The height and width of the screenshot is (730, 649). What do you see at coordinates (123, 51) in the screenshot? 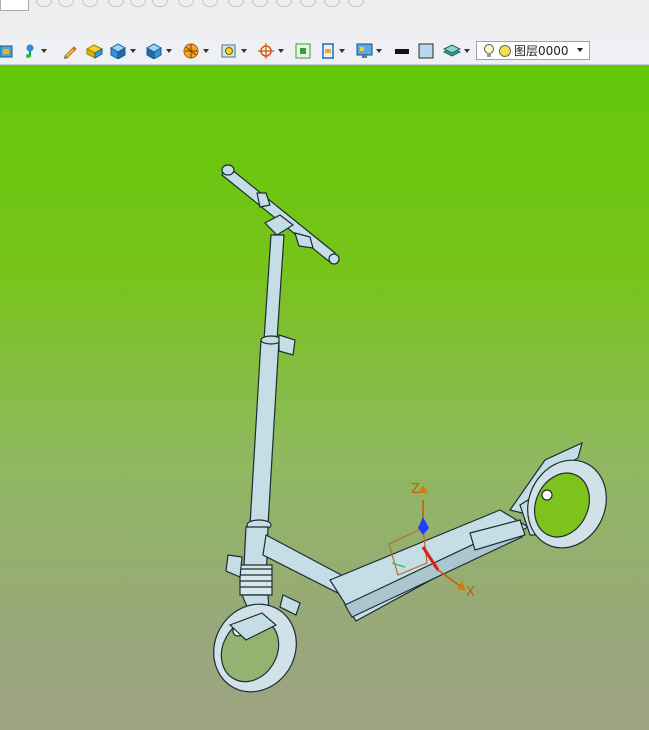
I see `blue-cube-icon` at bounding box center [123, 51].